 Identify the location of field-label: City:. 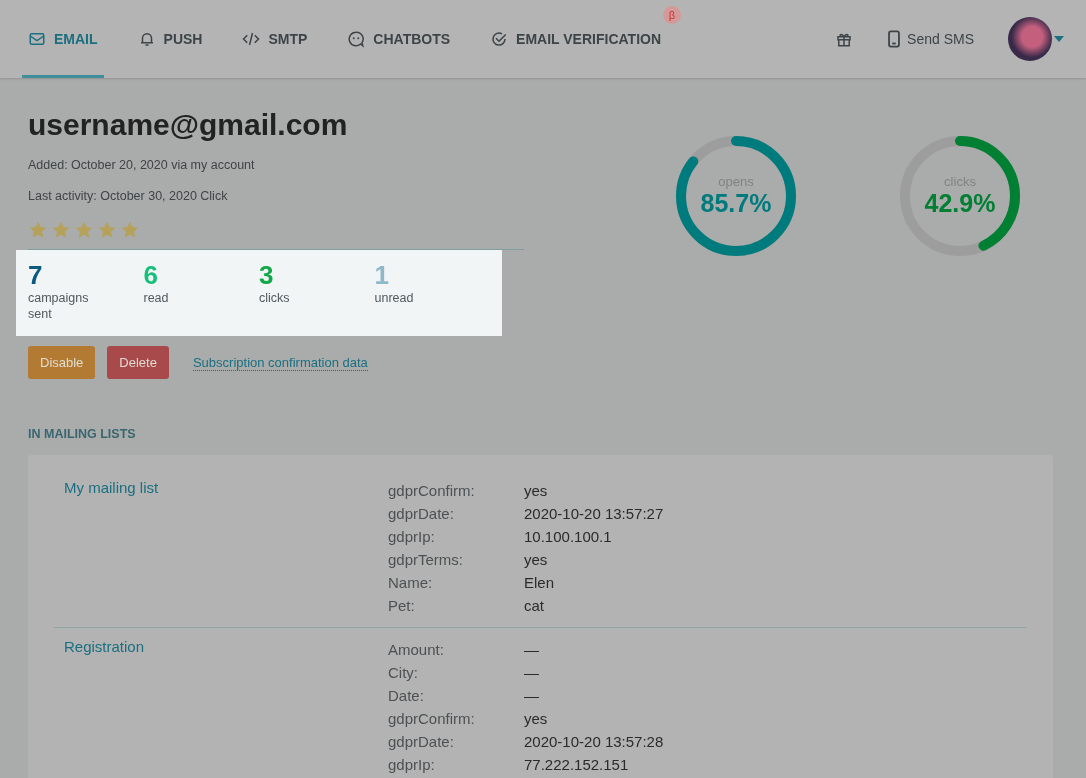
(403, 673).